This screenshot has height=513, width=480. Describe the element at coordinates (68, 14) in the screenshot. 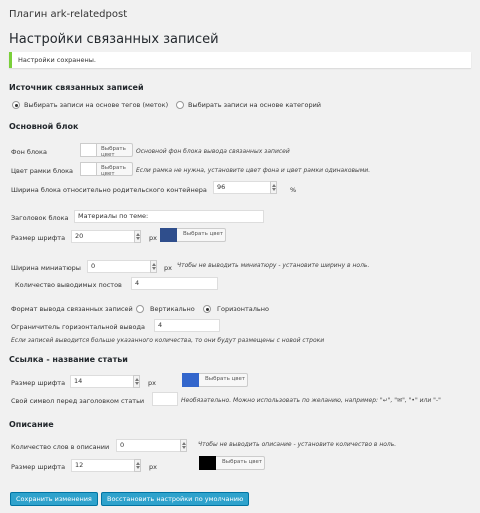

I see `plugin-title: Плагин ark-relatedpost` at that location.